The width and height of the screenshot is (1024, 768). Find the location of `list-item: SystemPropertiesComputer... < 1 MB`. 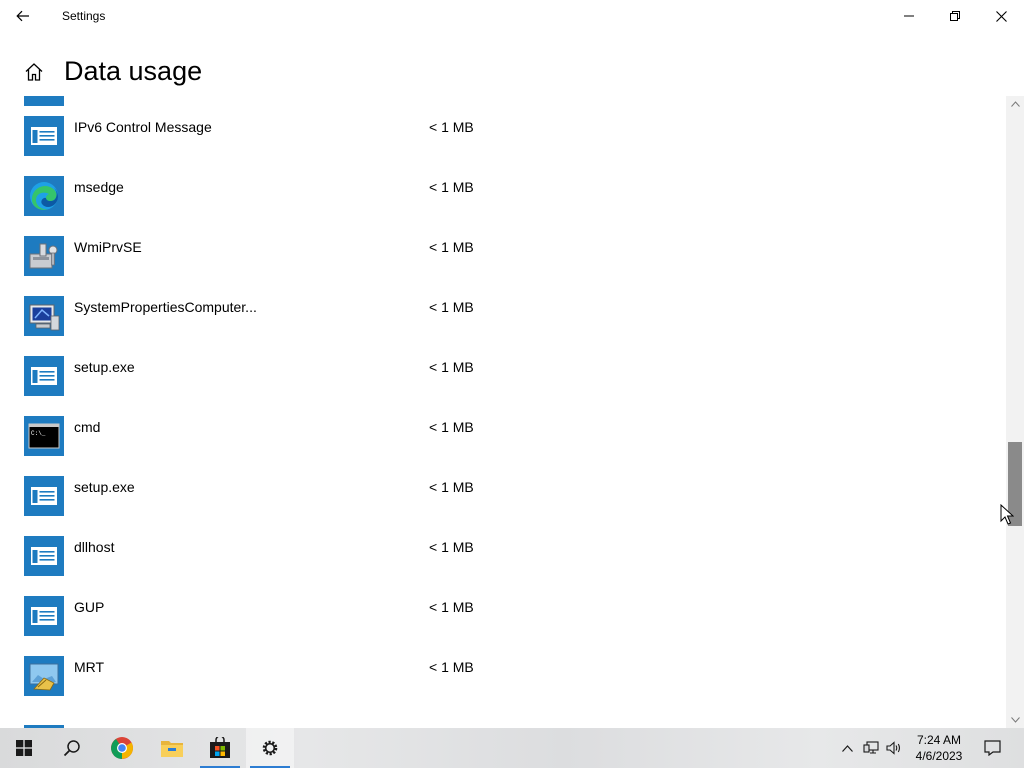

list-item: SystemPropertiesComputer... < 1 MB is located at coordinates (503, 316).